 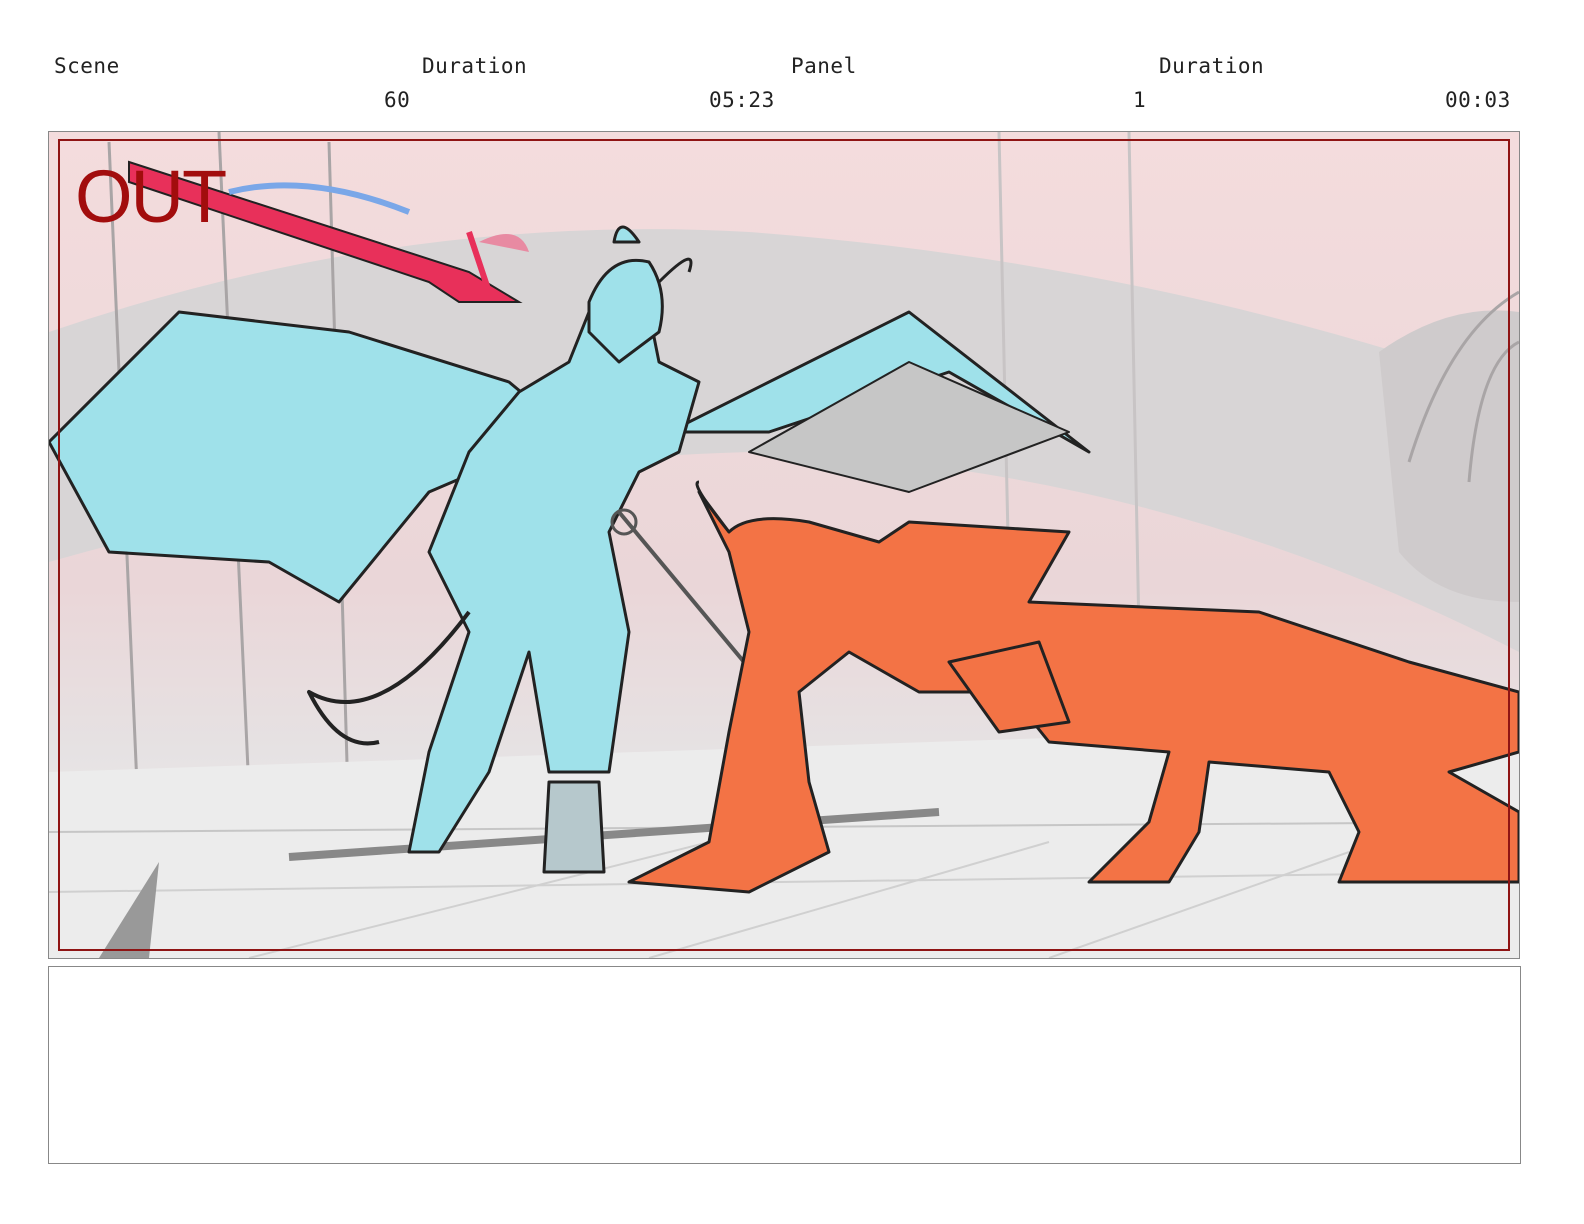 I want to click on scene-number: 60, so click(x=397, y=100).